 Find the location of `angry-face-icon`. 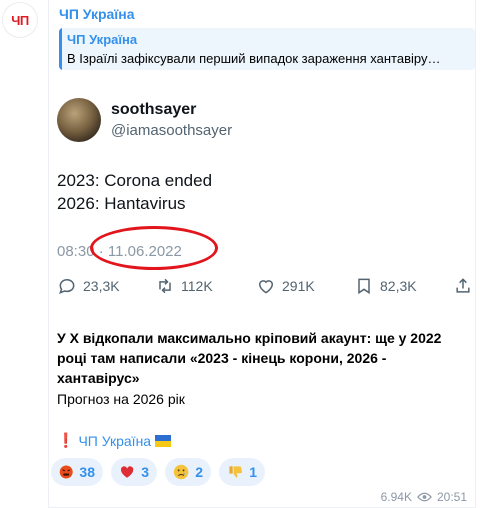

angry-face-icon is located at coordinates (66, 472).